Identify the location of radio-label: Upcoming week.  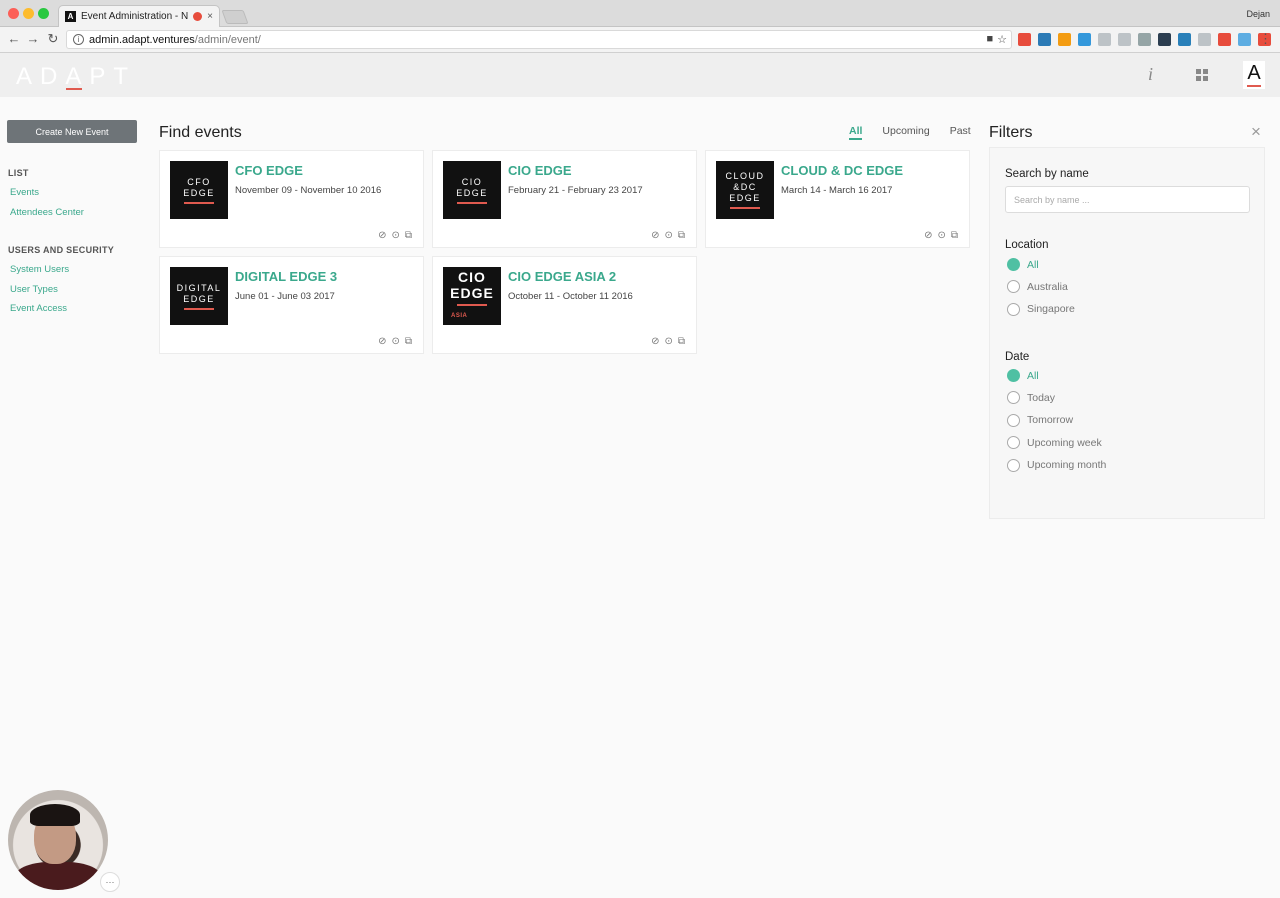
(1064, 442).